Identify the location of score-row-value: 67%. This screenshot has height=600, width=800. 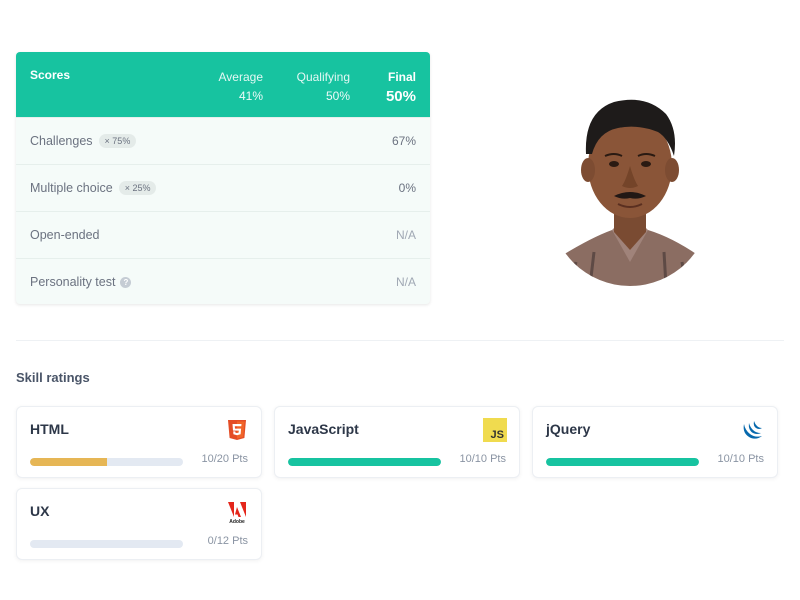
(403, 141).